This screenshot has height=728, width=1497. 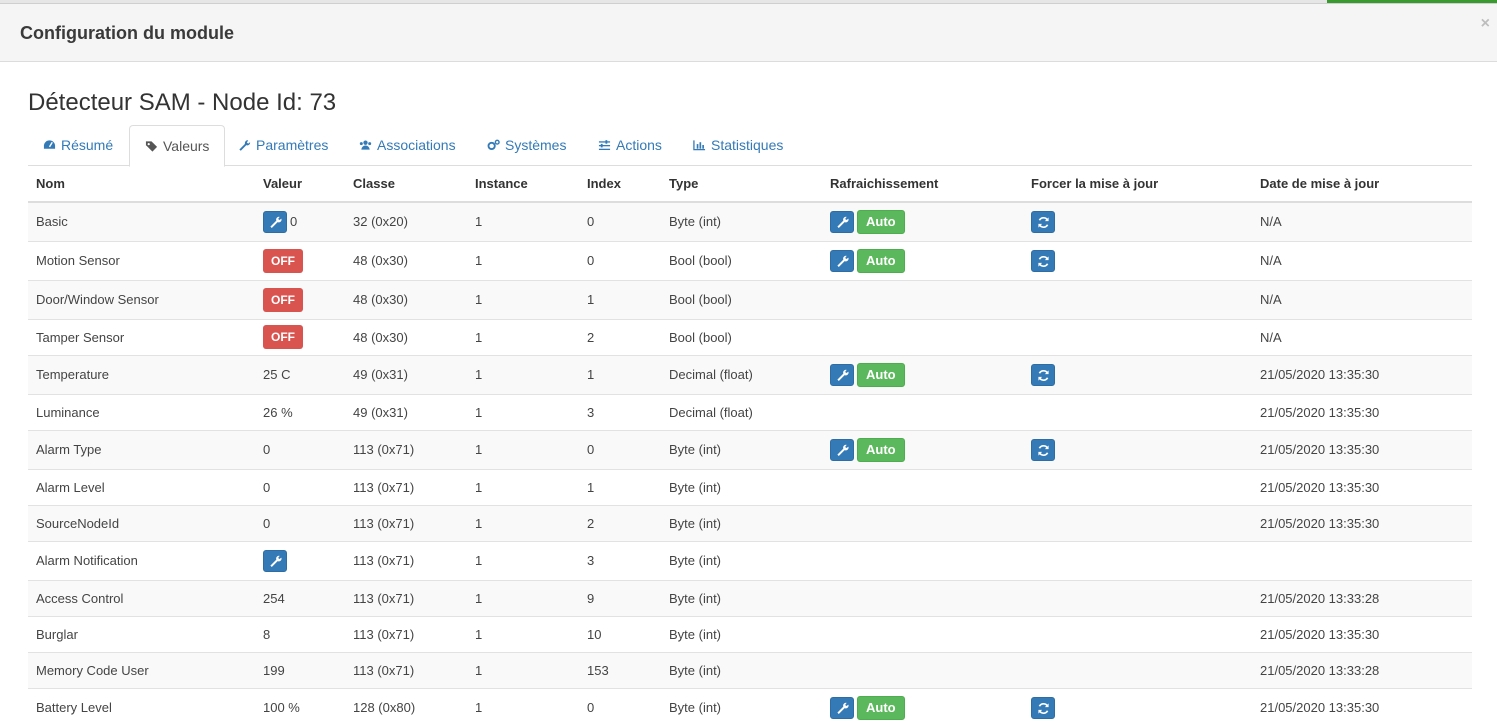 I want to click on tab-label: Associations, so click(x=416, y=145).